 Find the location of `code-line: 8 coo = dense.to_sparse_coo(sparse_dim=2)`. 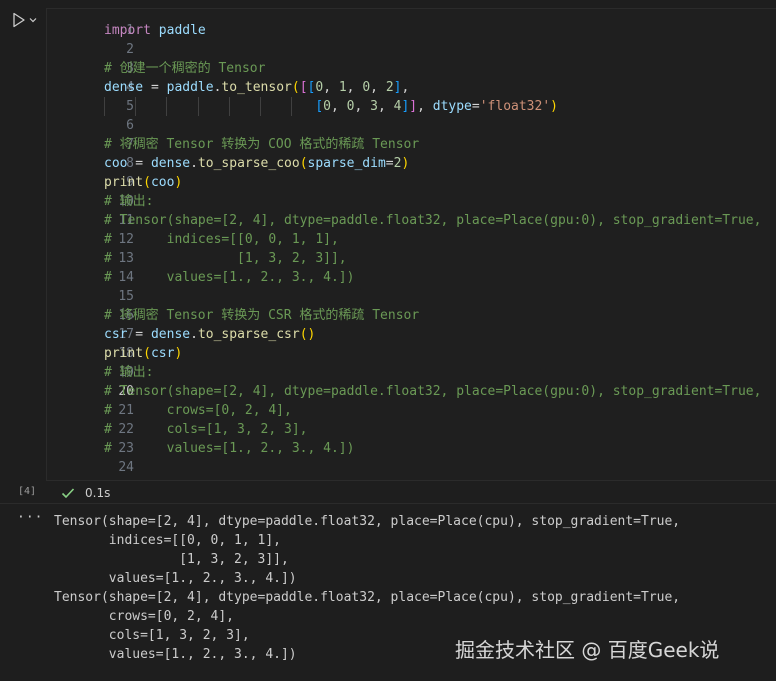

code-line: 8 coo = dense.to_sparse_coo(sparse_dim=2) is located at coordinates (411, 163).